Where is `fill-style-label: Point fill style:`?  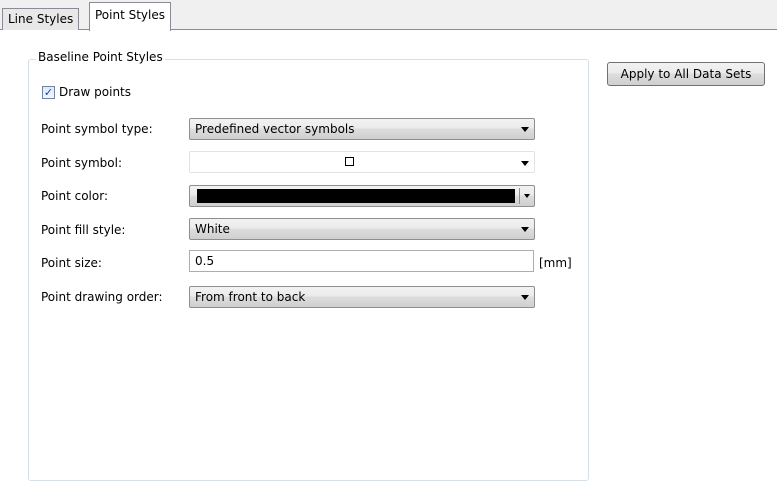 fill-style-label: Point fill style: is located at coordinates (83, 230).